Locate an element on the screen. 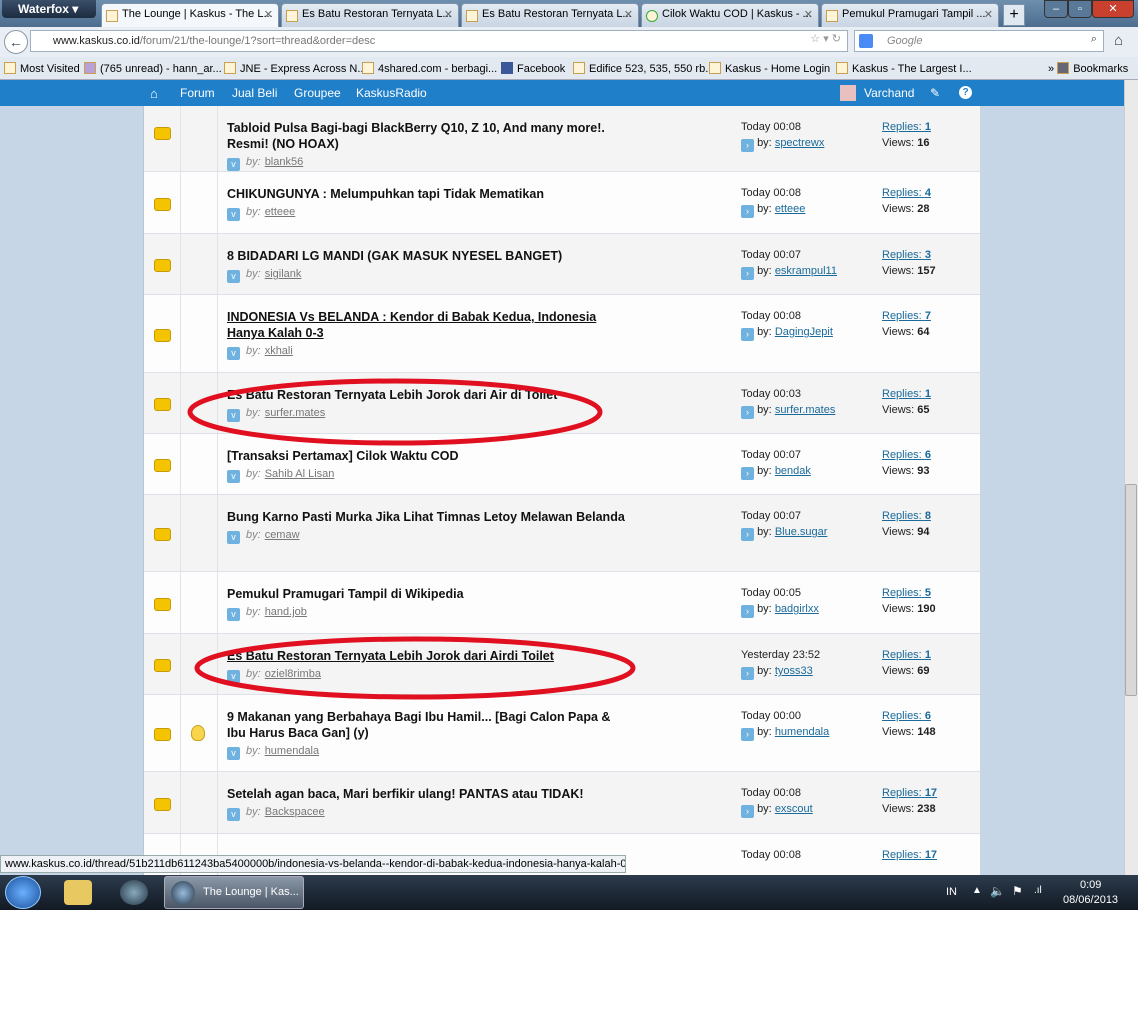  edit-icon: ✎ is located at coordinates (935, 93).